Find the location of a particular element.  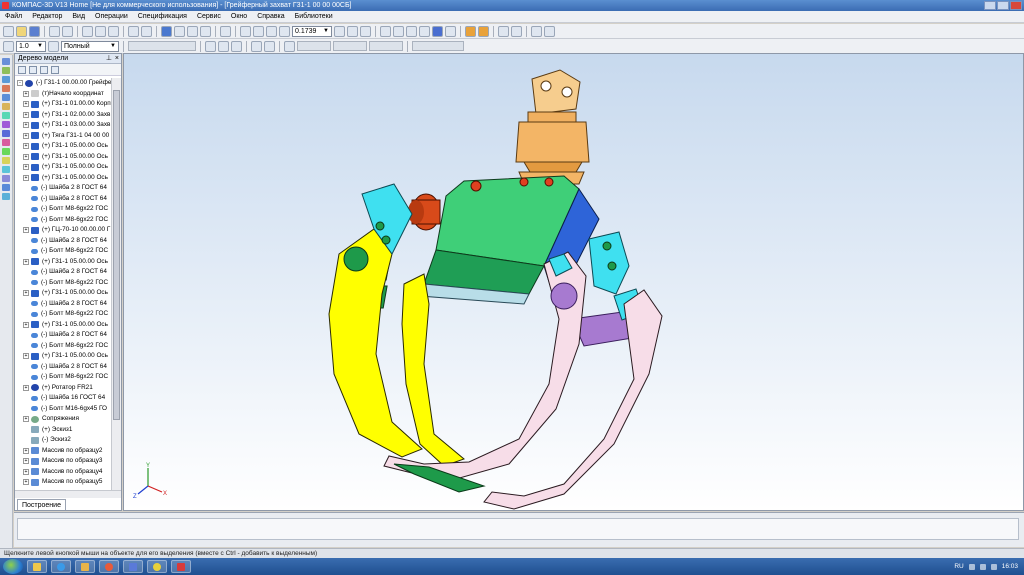

menu-view: Вид is located at coordinates (78, 16).